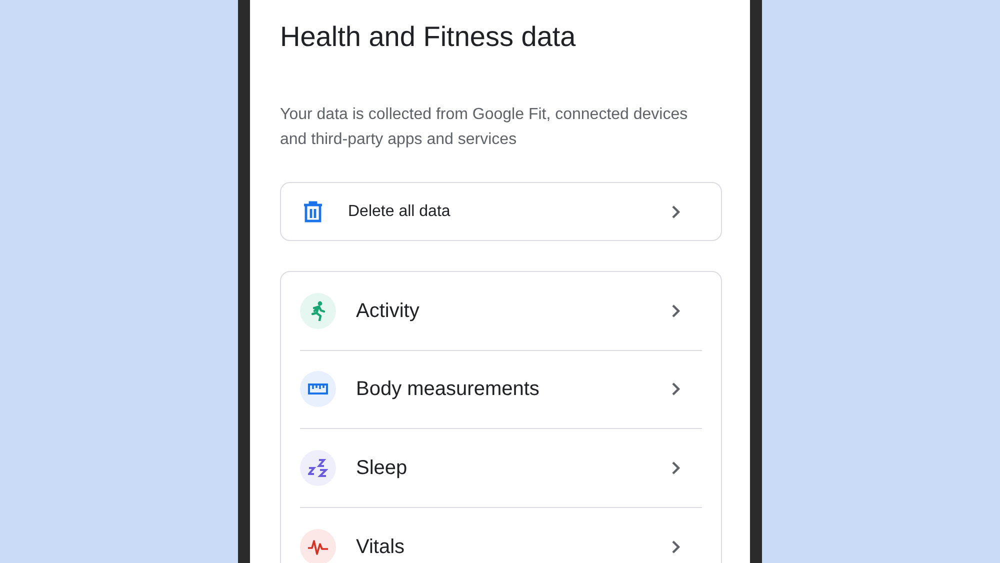 Image resolution: width=1000 pixels, height=563 pixels. I want to click on category-row: Body measurements, so click(501, 389).